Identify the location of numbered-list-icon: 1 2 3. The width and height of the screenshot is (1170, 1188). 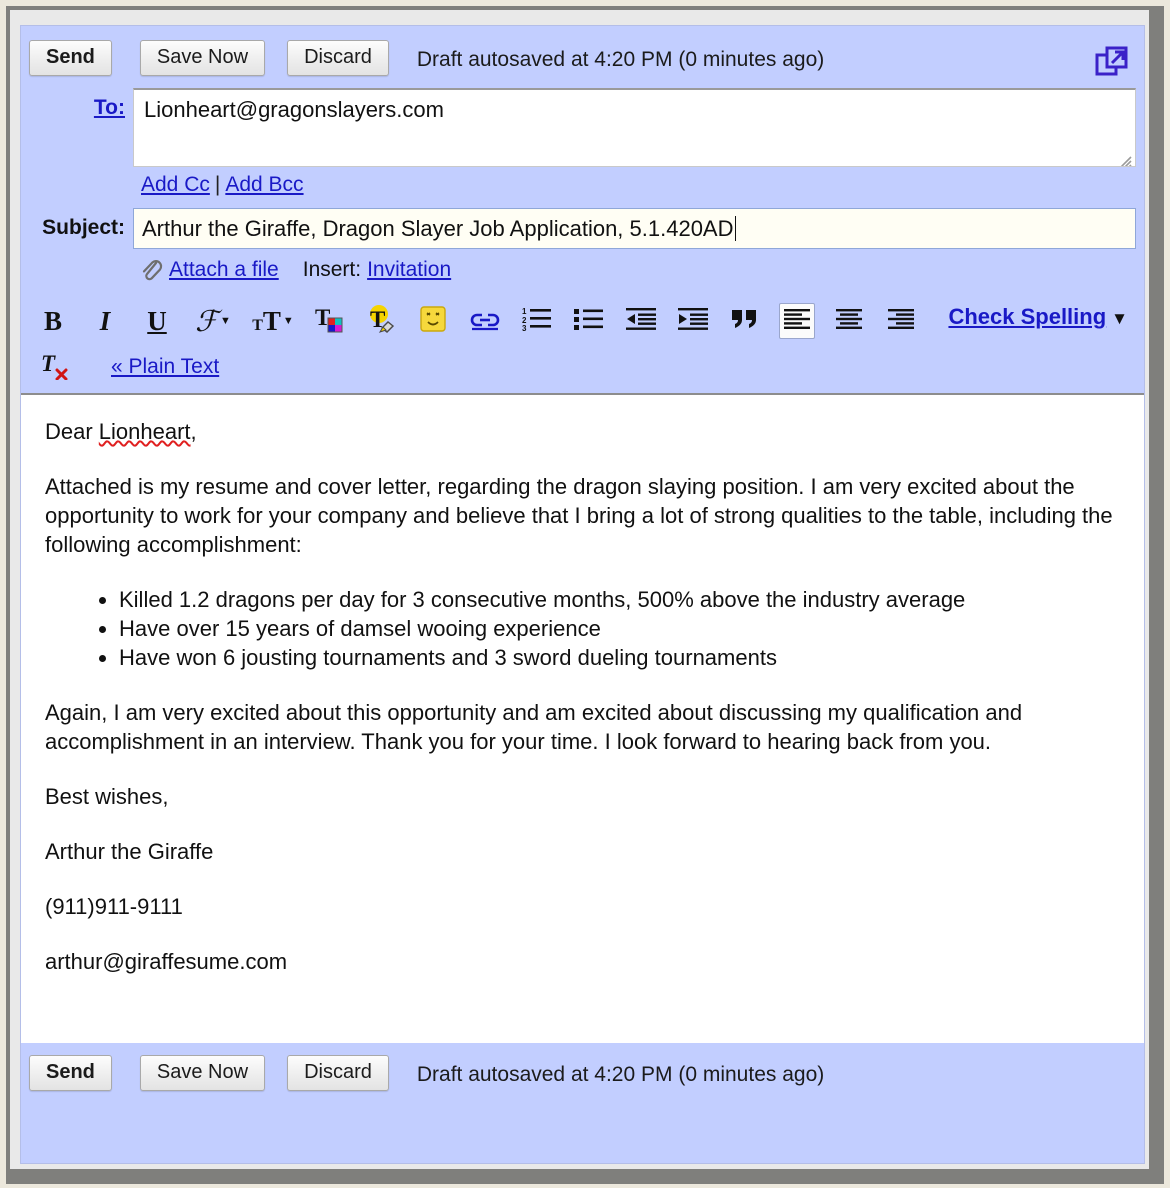
(537, 321).